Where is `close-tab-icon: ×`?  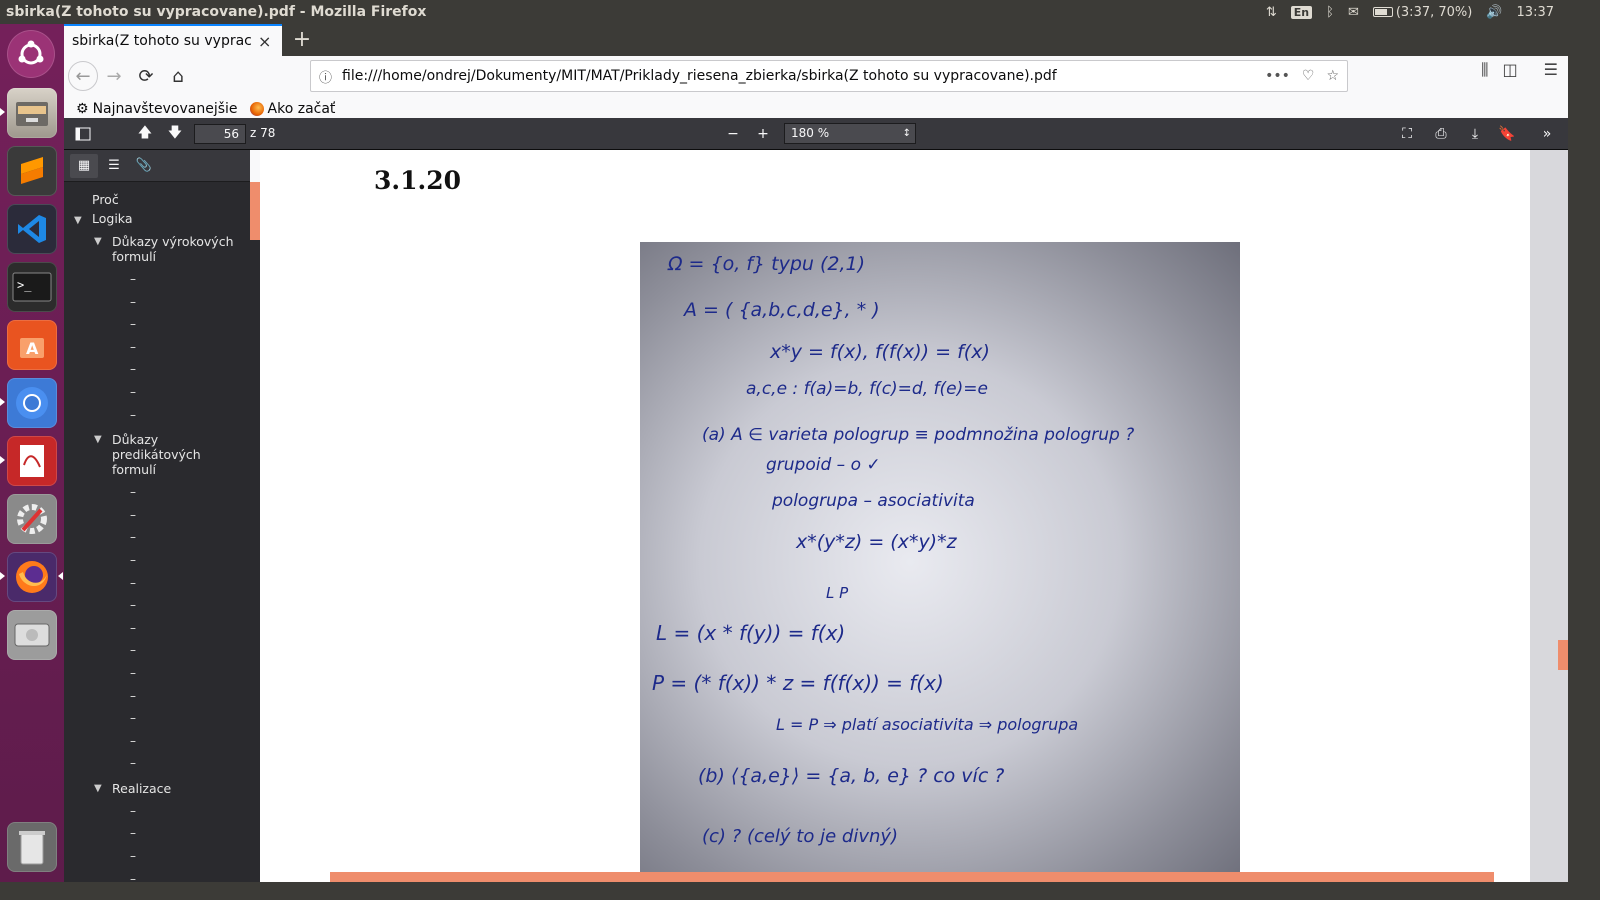
close-tab-icon: × is located at coordinates (264, 41).